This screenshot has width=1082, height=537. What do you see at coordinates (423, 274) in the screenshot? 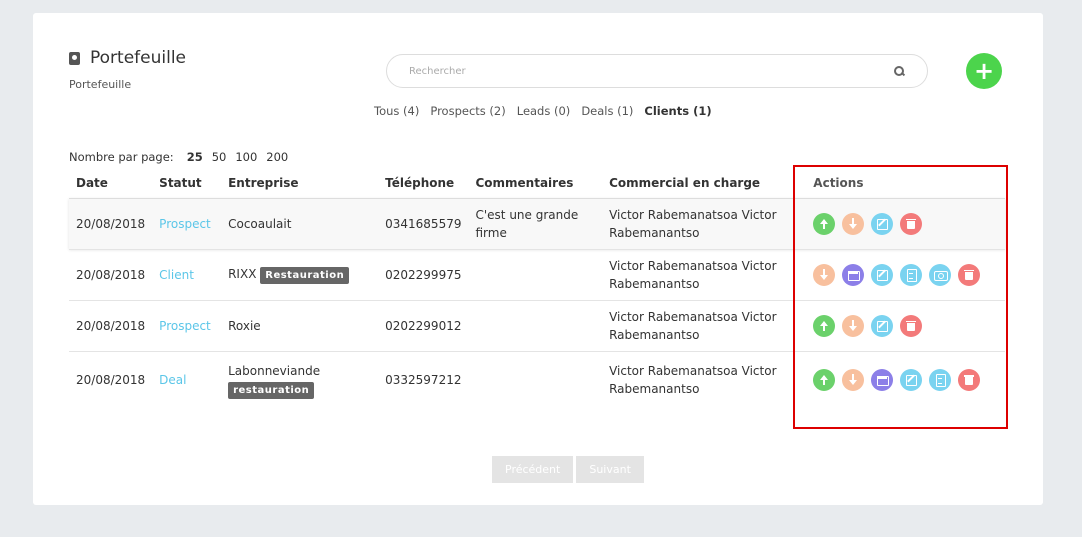
I see `phone-cell: 0202299975` at bounding box center [423, 274].